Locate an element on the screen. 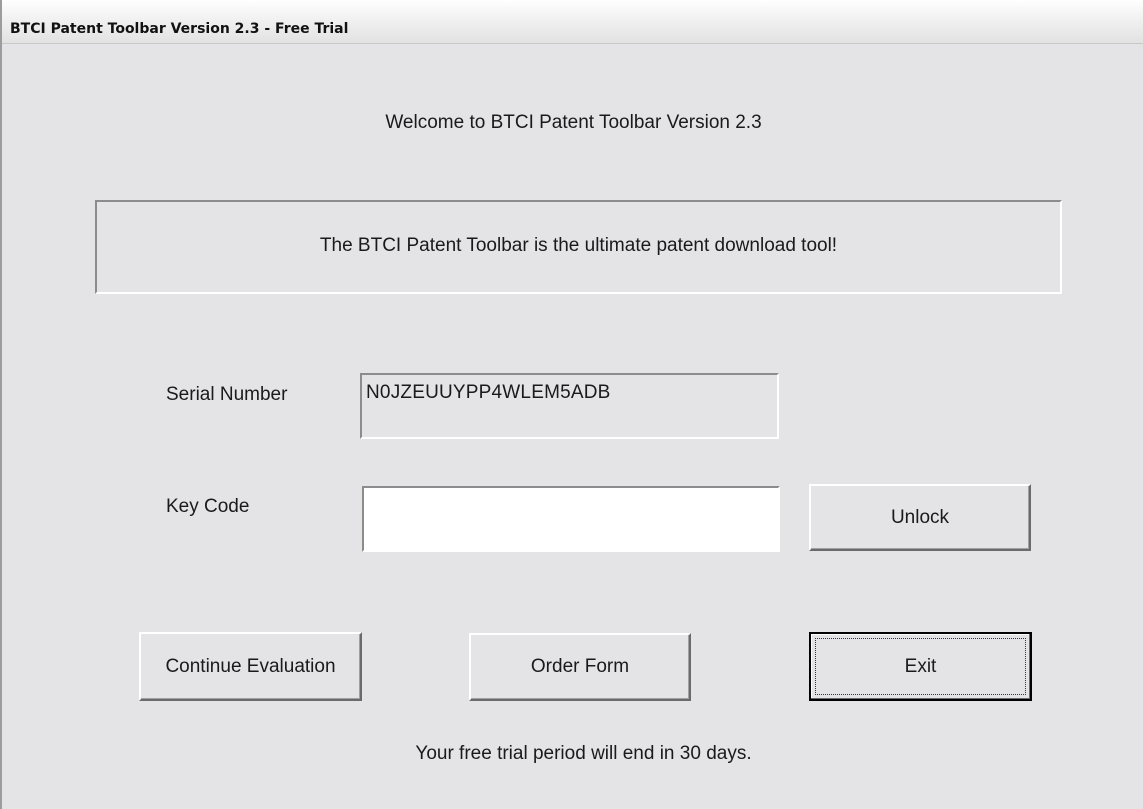 Image resolution: width=1143 pixels, height=809 pixels. exit-button: Exit is located at coordinates (920, 666).